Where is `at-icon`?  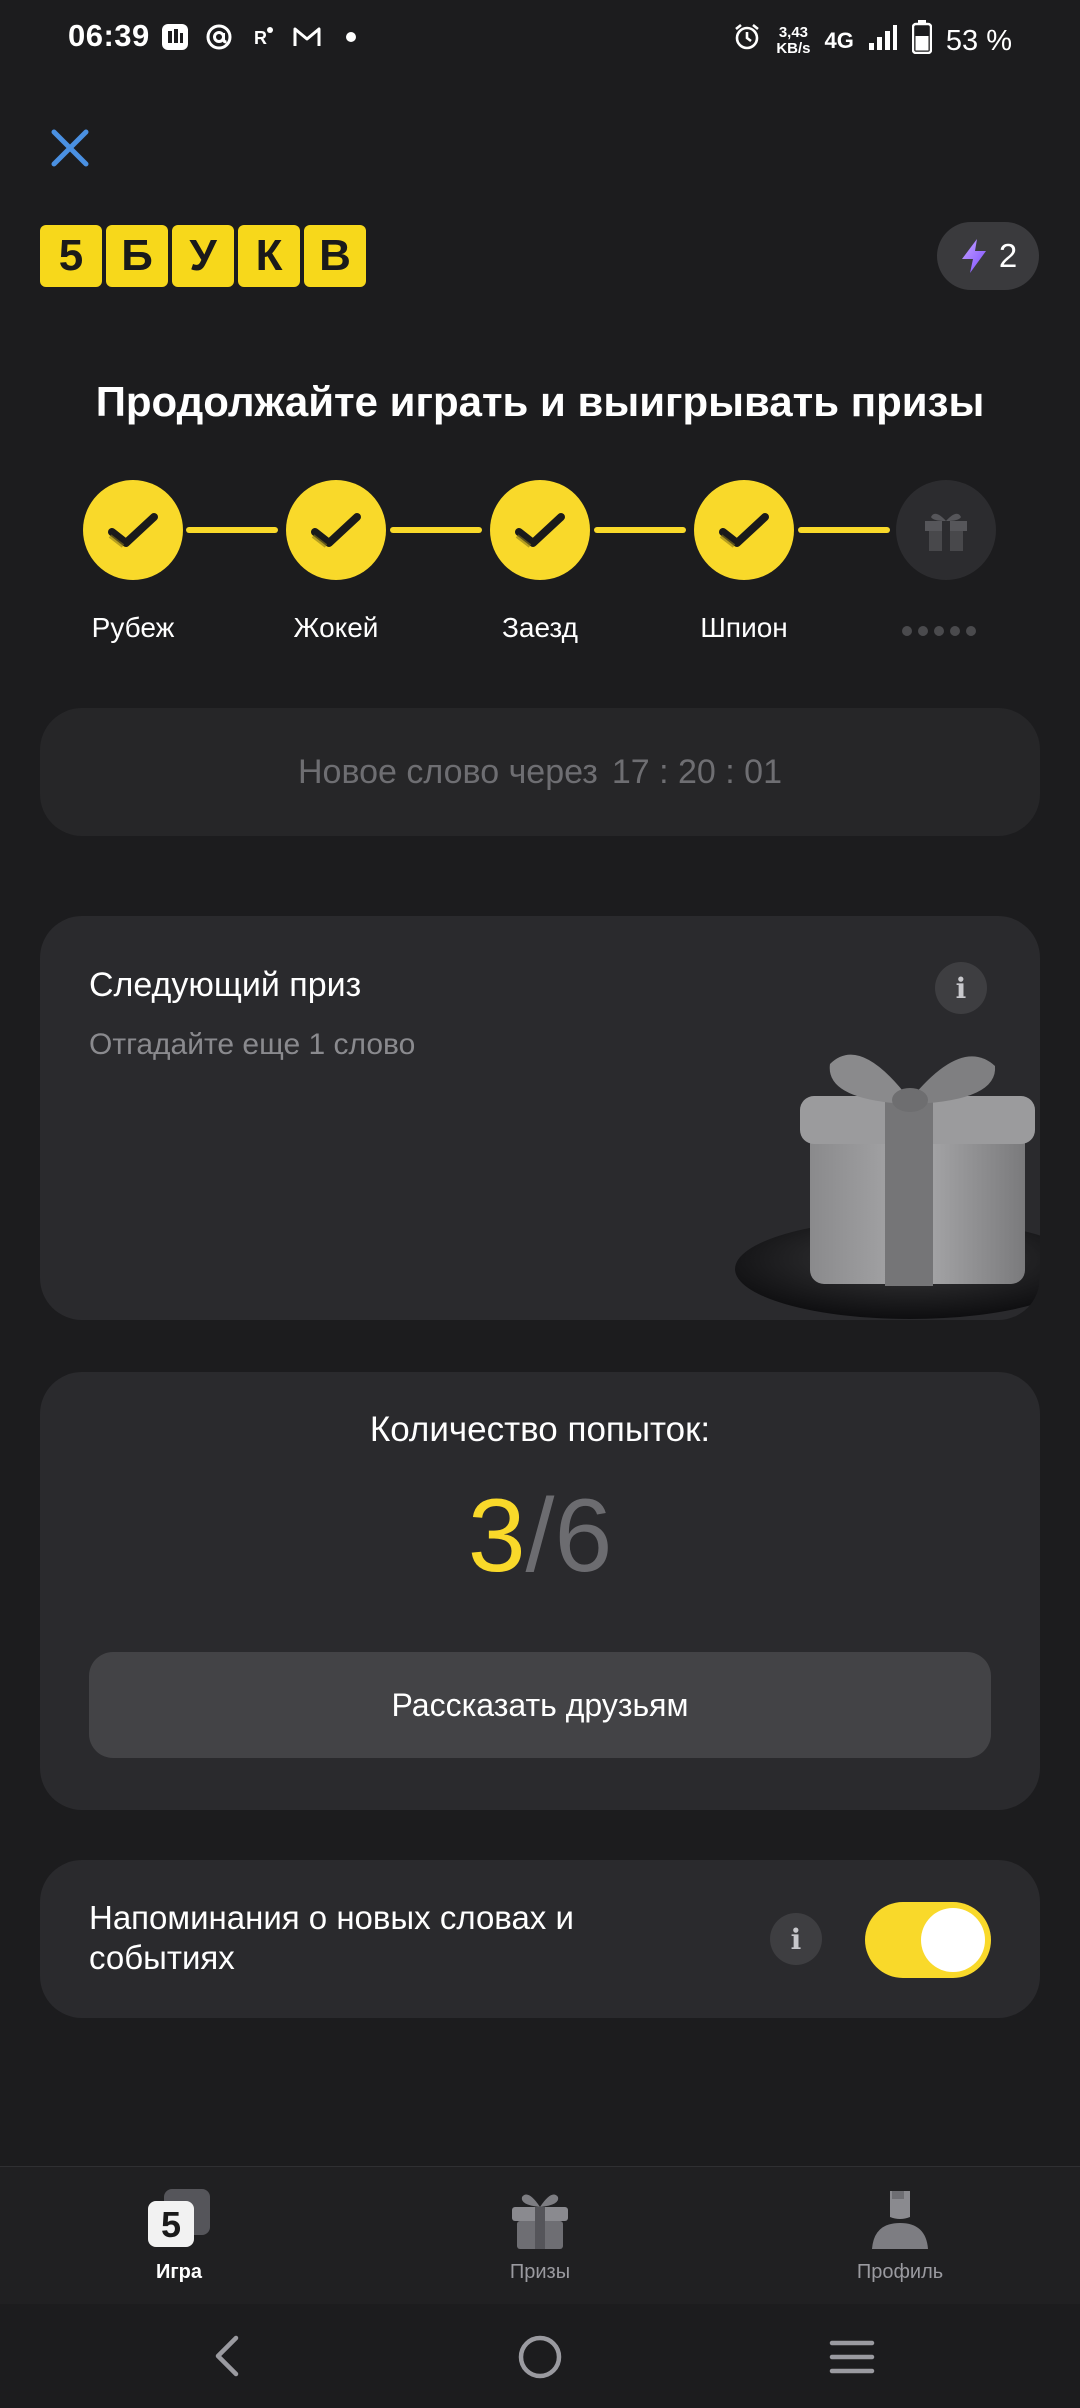
at-icon is located at coordinates (219, 37).